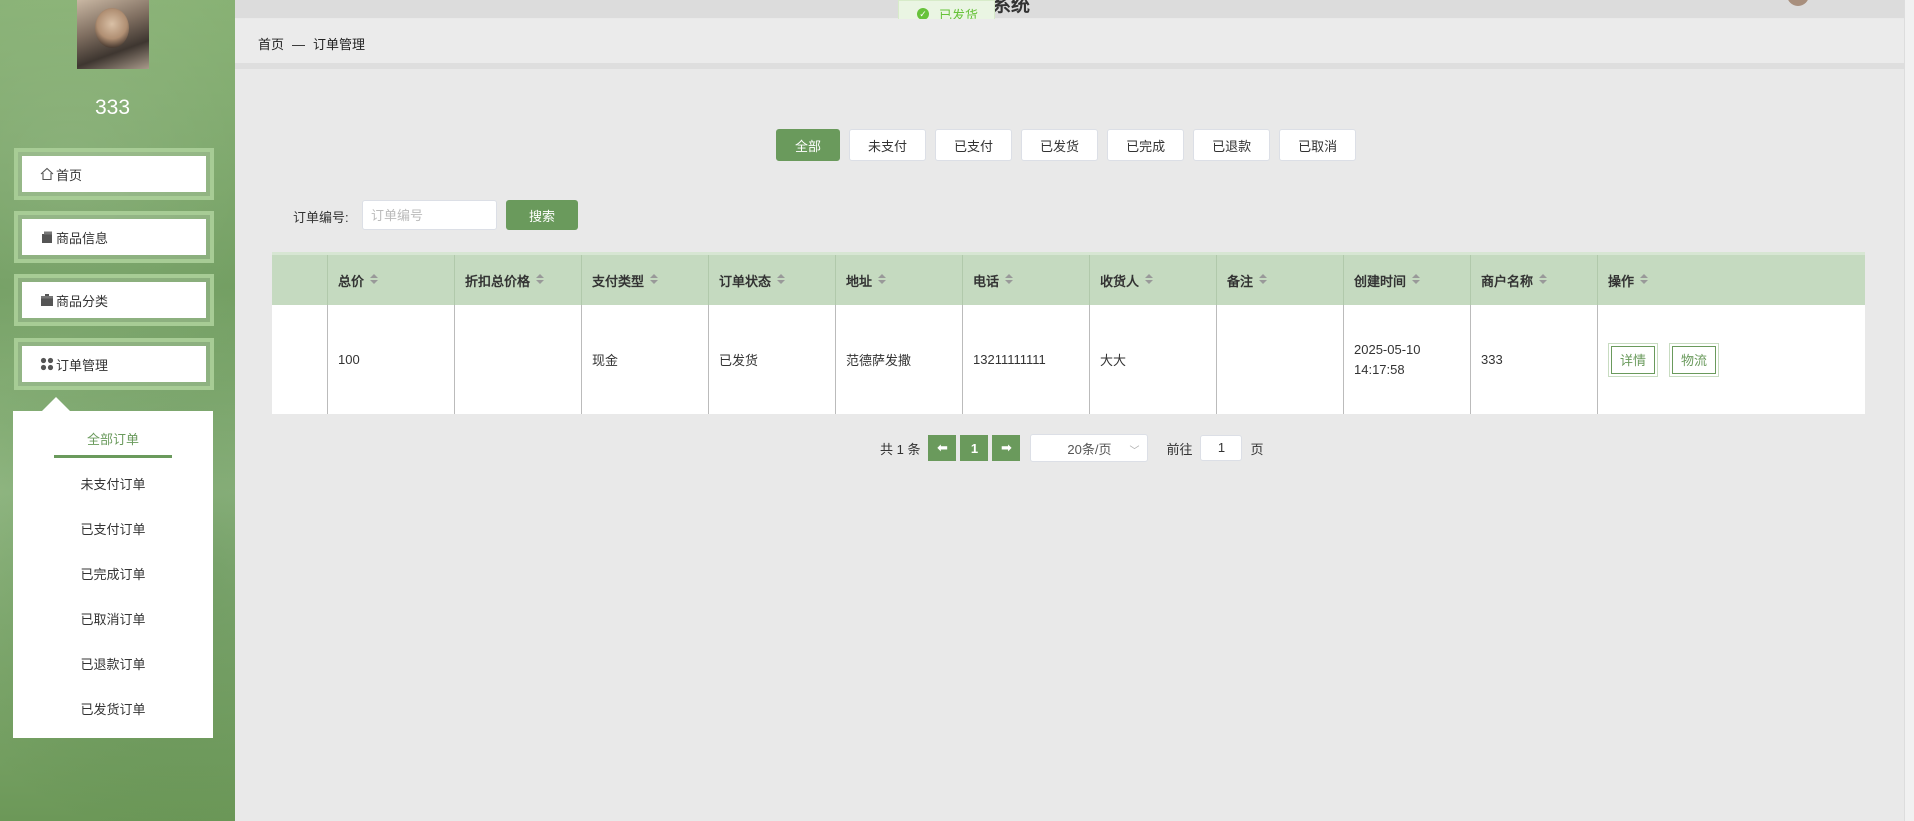 The image size is (1914, 821). What do you see at coordinates (1011, 8) in the screenshot?
I see `app-title: 系统` at bounding box center [1011, 8].